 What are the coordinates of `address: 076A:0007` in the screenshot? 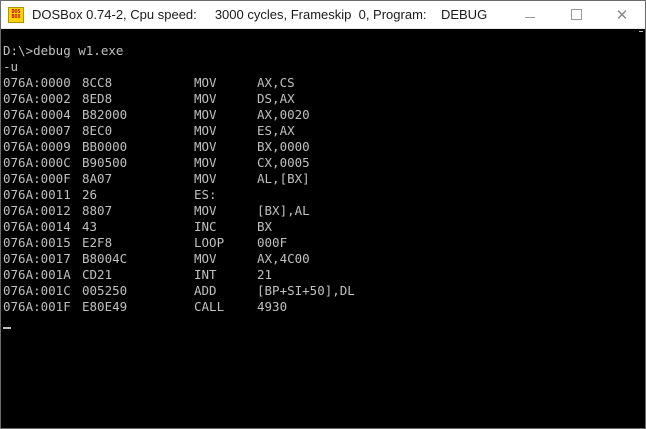 It's located at (37, 130).